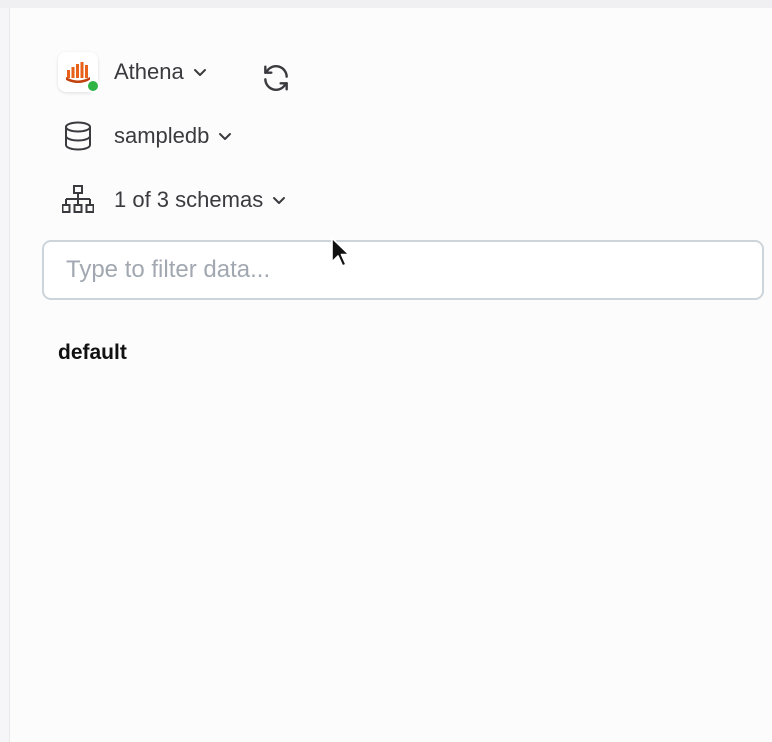  I want to click on database-selector: sampledb, so click(145, 136).